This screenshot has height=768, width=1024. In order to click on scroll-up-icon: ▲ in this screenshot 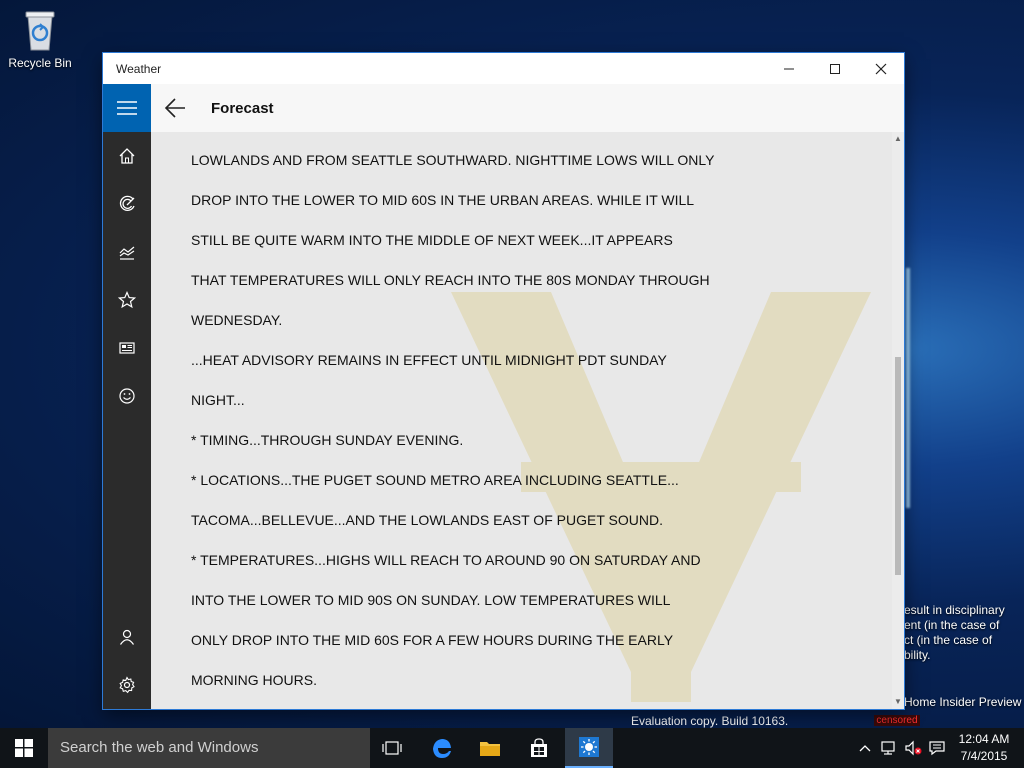, I will do `click(898, 139)`.